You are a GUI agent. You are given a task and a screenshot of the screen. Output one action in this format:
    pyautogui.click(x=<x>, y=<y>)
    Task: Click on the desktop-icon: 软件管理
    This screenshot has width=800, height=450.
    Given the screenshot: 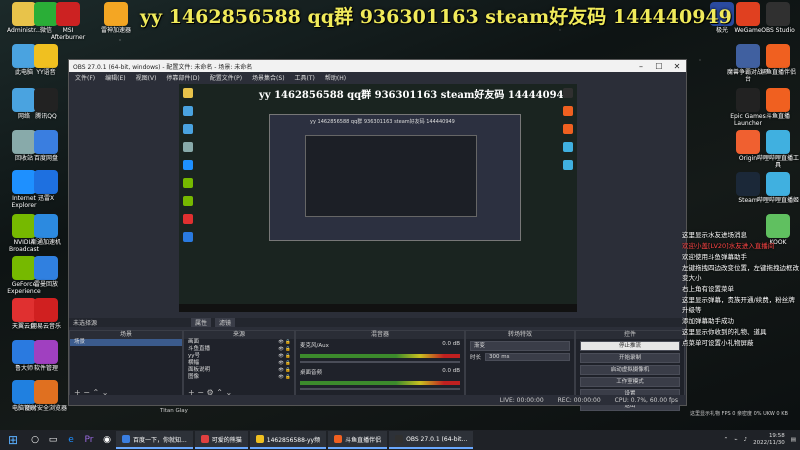 What is the action you would take?
    pyautogui.click(x=46, y=356)
    